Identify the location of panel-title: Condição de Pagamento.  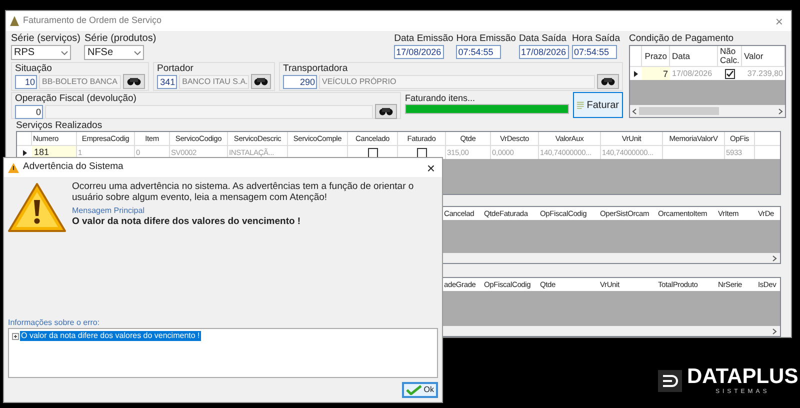
(682, 39).